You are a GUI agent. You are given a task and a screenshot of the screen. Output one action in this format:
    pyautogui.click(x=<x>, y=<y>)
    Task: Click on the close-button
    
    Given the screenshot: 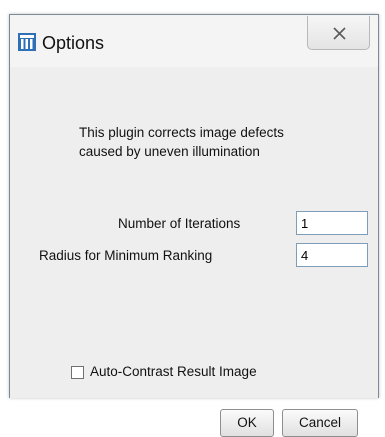 What is the action you would take?
    pyautogui.click(x=338, y=33)
    